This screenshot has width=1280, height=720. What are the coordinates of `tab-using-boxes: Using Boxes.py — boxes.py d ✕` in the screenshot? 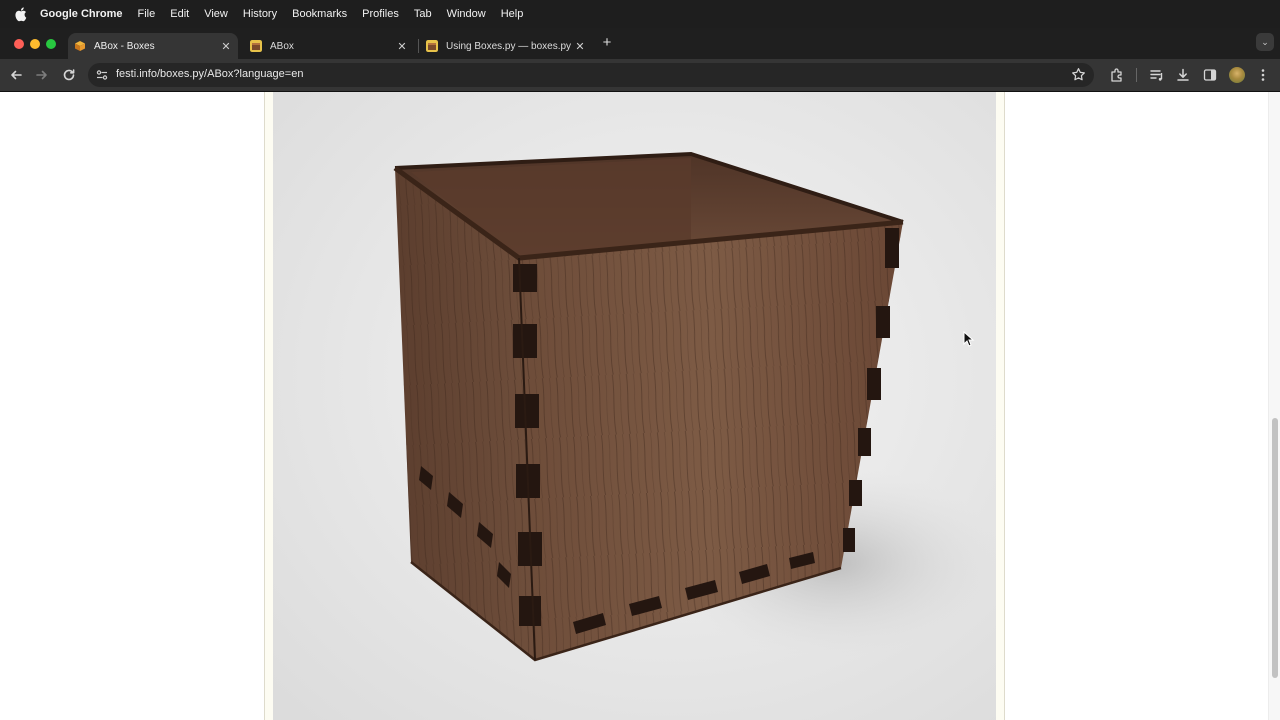 It's located at (506, 46).